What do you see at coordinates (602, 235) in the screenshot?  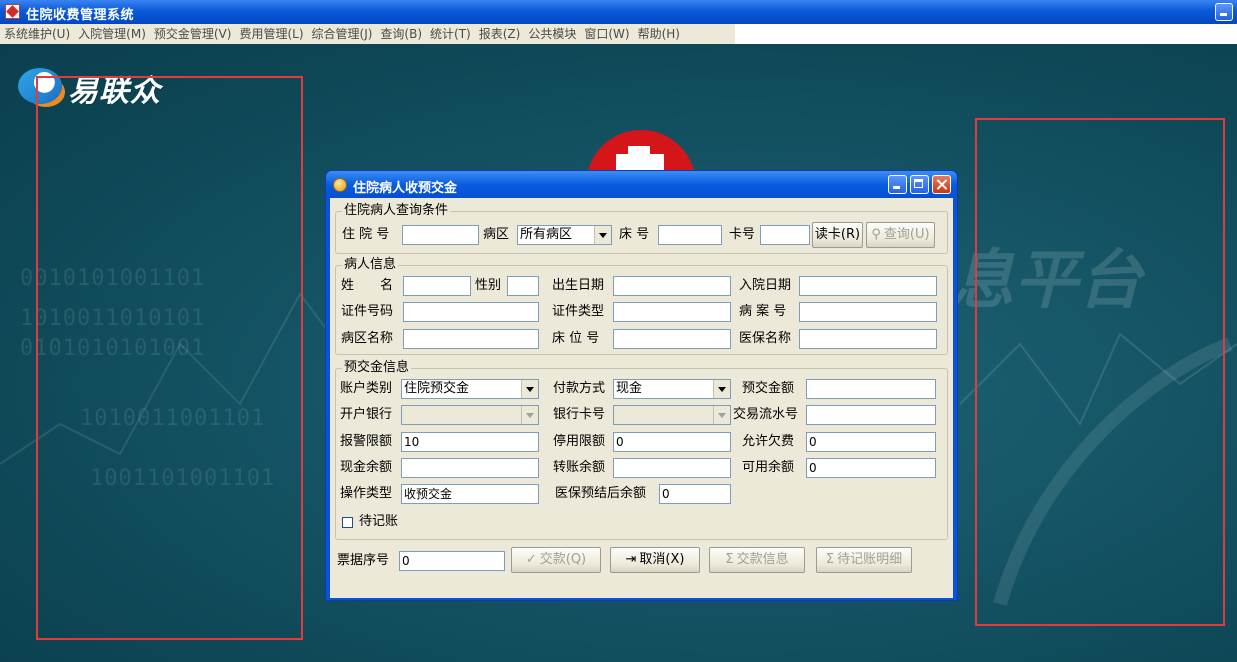 I see `ward-dropdown-arrow-icon` at bounding box center [602, 235].